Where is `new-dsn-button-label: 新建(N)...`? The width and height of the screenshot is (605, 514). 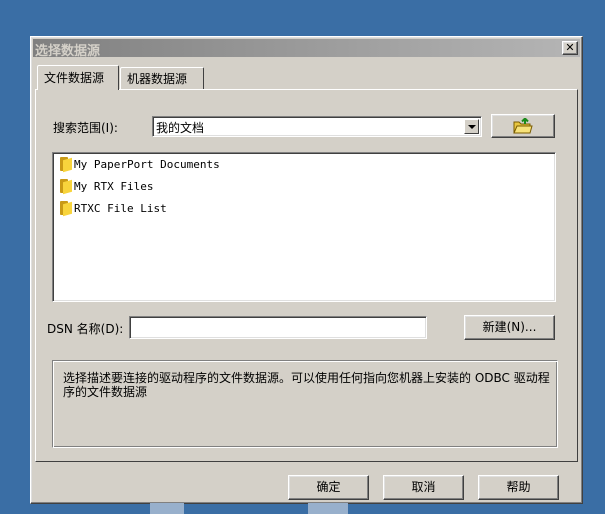 new-dsn-button-label: 新建(N)... is located at coordinates (509, 327).